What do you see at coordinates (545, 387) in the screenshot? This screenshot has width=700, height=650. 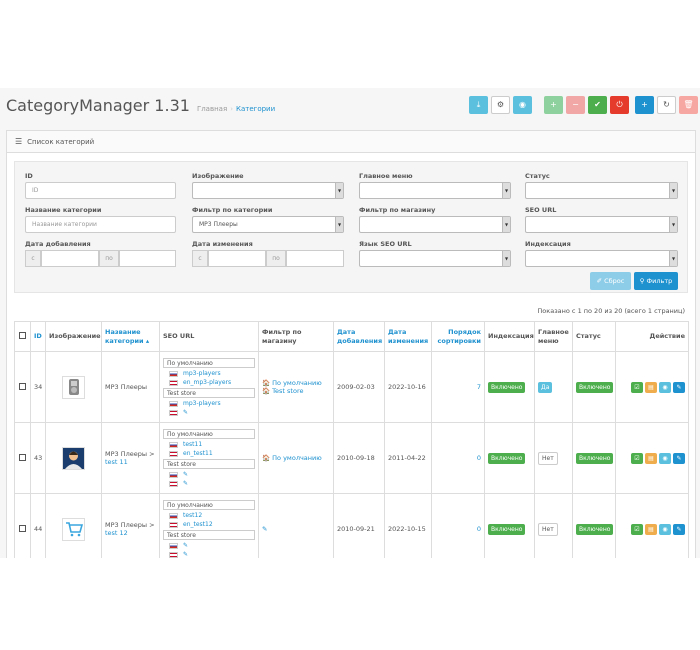 I see `main-menu-badge: Да` at bounding box center [545, 387].